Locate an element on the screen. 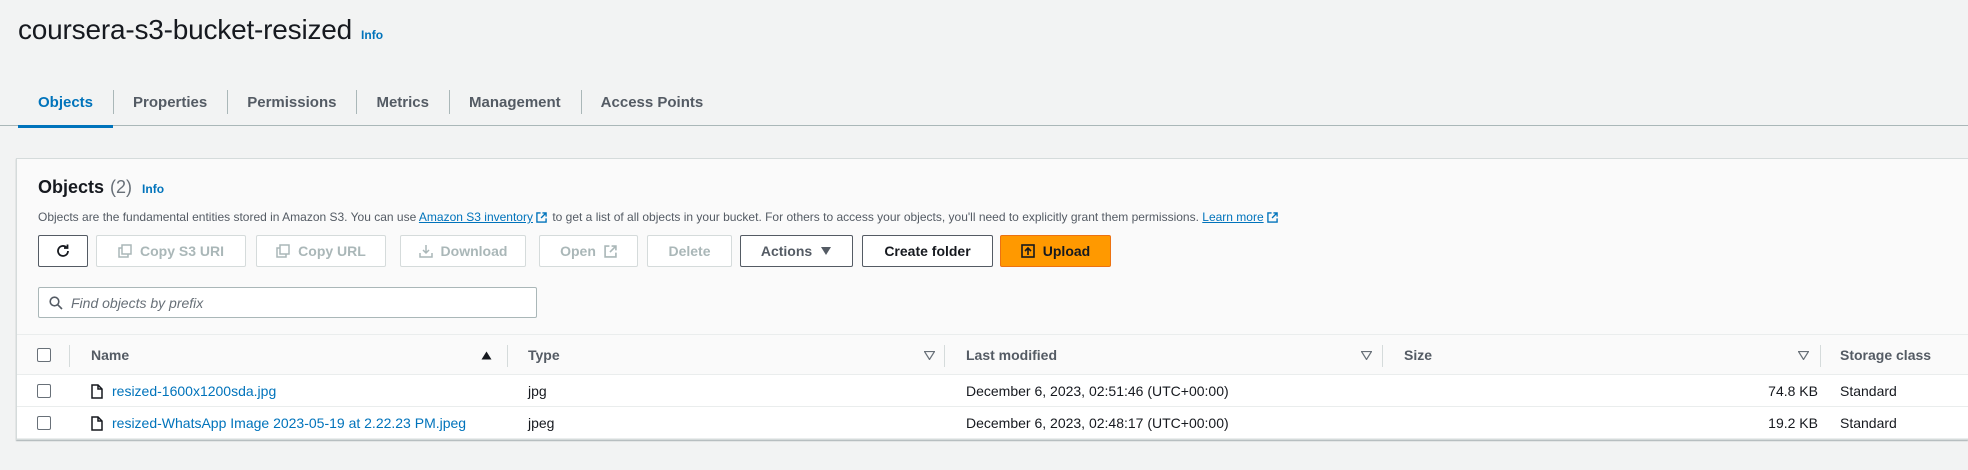 The width and height of the screenshot is (1968, 470). open-button: Open is located at coordinates (588, 251).